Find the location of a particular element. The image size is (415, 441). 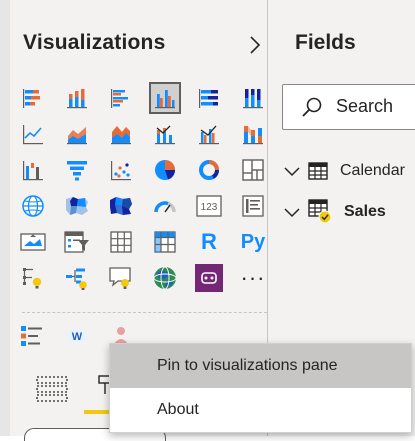

arcgis-map-icon is located at coordinates (165, 278).